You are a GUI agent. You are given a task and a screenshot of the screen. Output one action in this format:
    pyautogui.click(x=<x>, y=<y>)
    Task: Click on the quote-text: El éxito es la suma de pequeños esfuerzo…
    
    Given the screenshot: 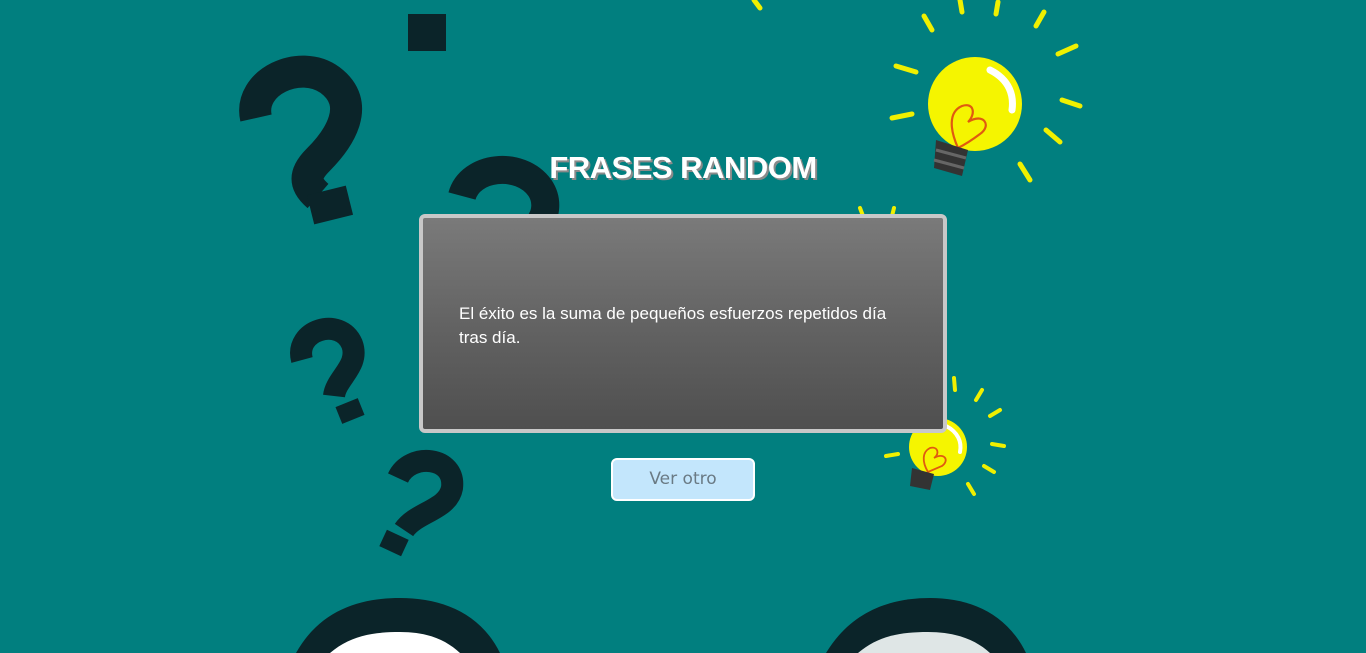 What is the action you would take?
    pyautogui.click(x=673, y=325)
    